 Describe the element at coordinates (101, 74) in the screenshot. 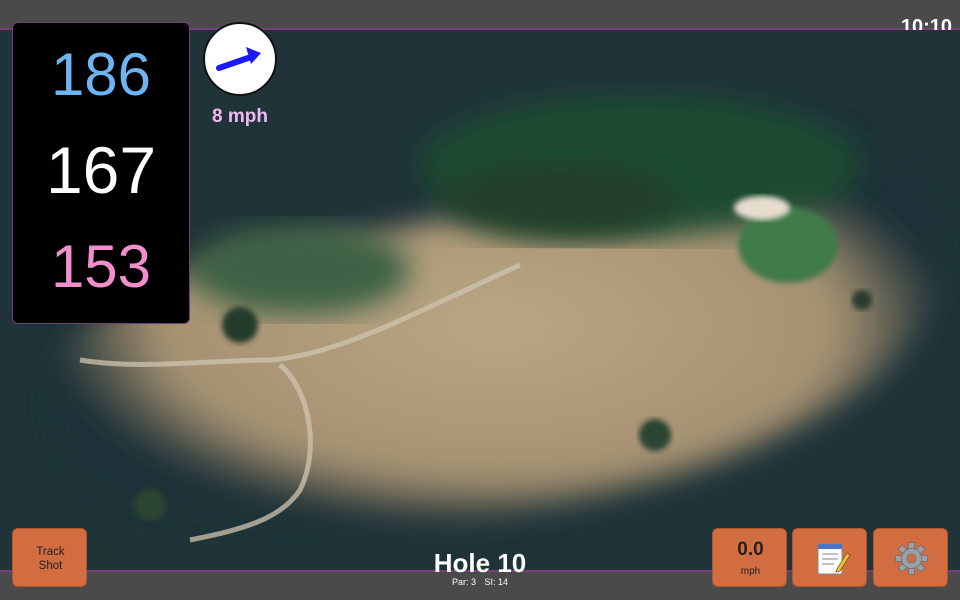

I see `distance-back: 186` at that location.